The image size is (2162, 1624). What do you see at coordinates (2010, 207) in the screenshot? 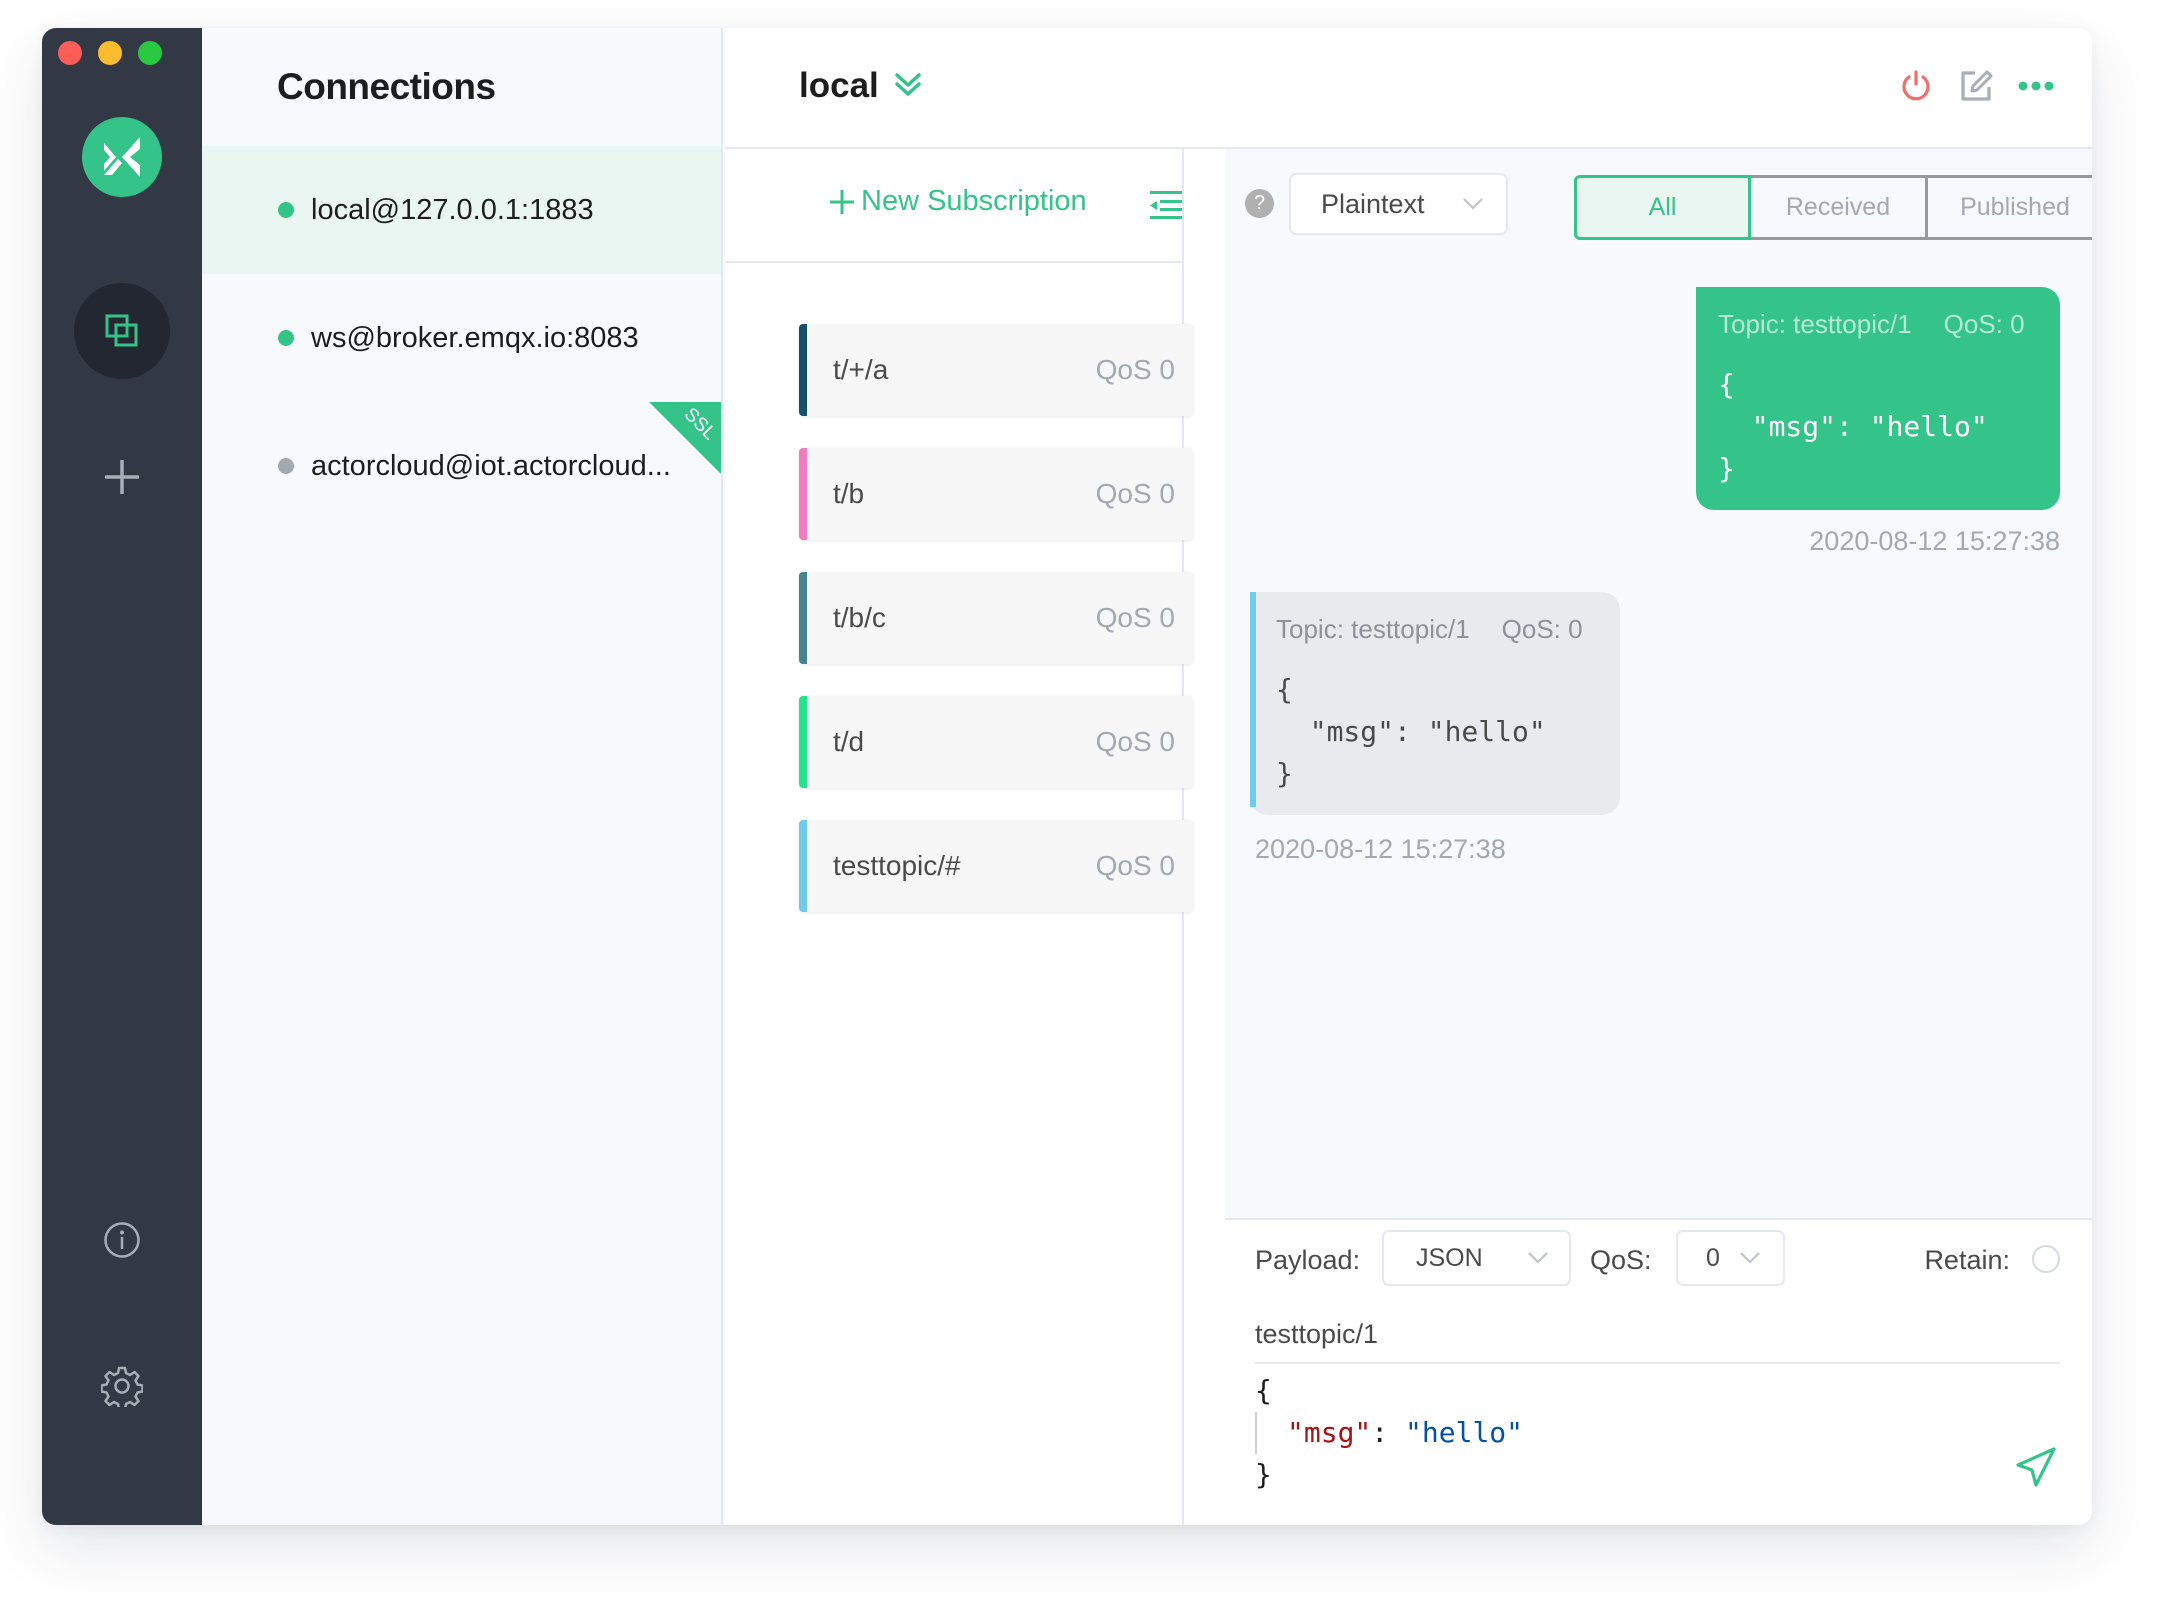
I see `tab-published: Published` at bounding box center [2010, 207].